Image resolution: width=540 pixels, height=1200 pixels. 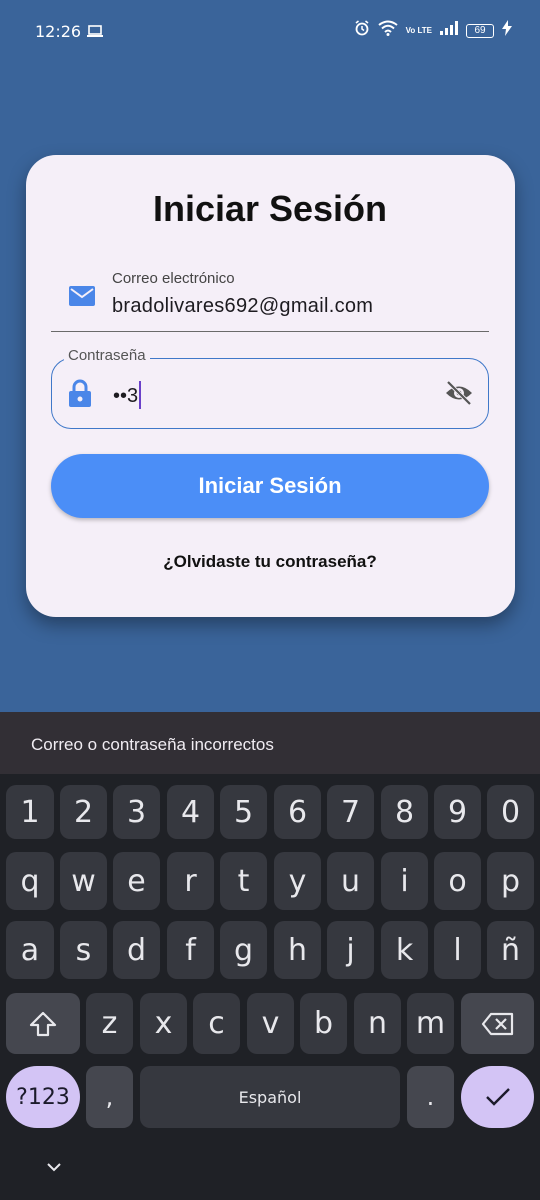 What do you see at coordinates (350, 812) in the screenshot?
I see `key-7: 7` at bounding box center [350, 812].